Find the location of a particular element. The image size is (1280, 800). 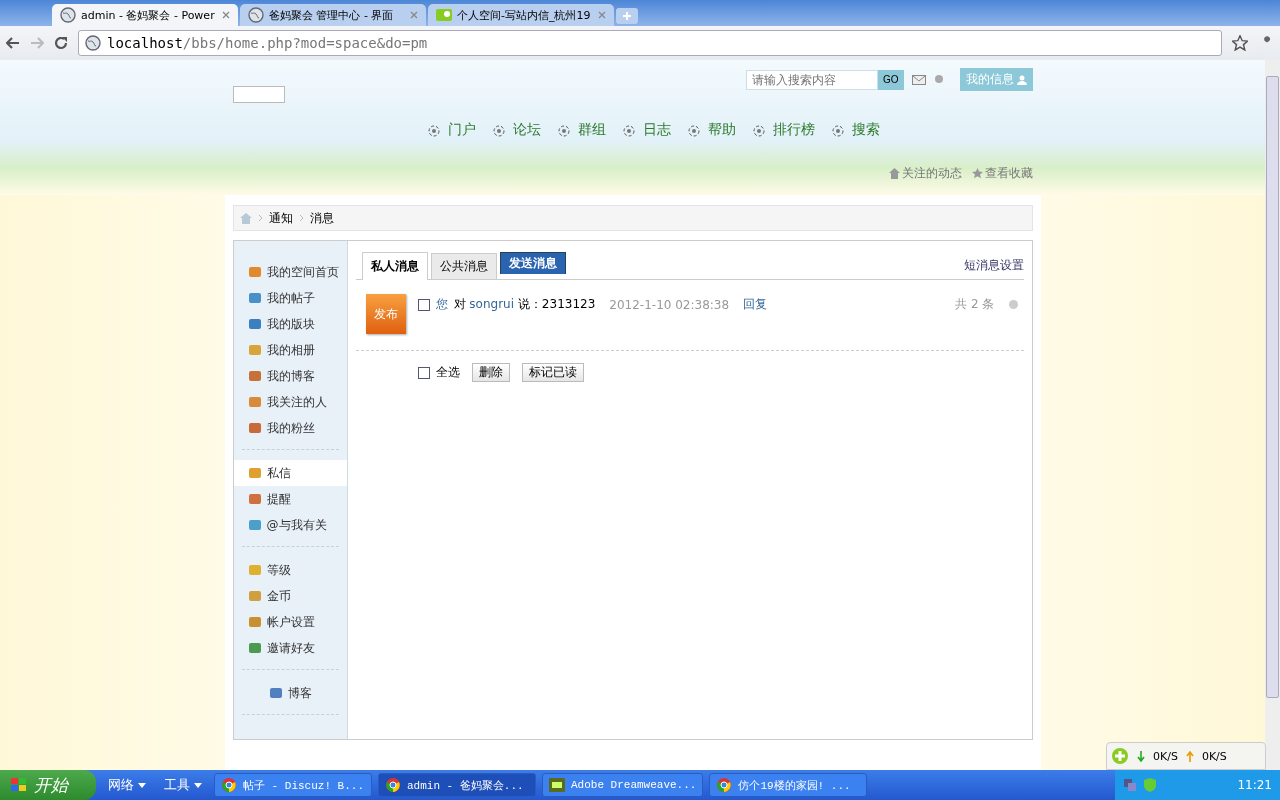

reload-icon is located at coordinates (61, 43).